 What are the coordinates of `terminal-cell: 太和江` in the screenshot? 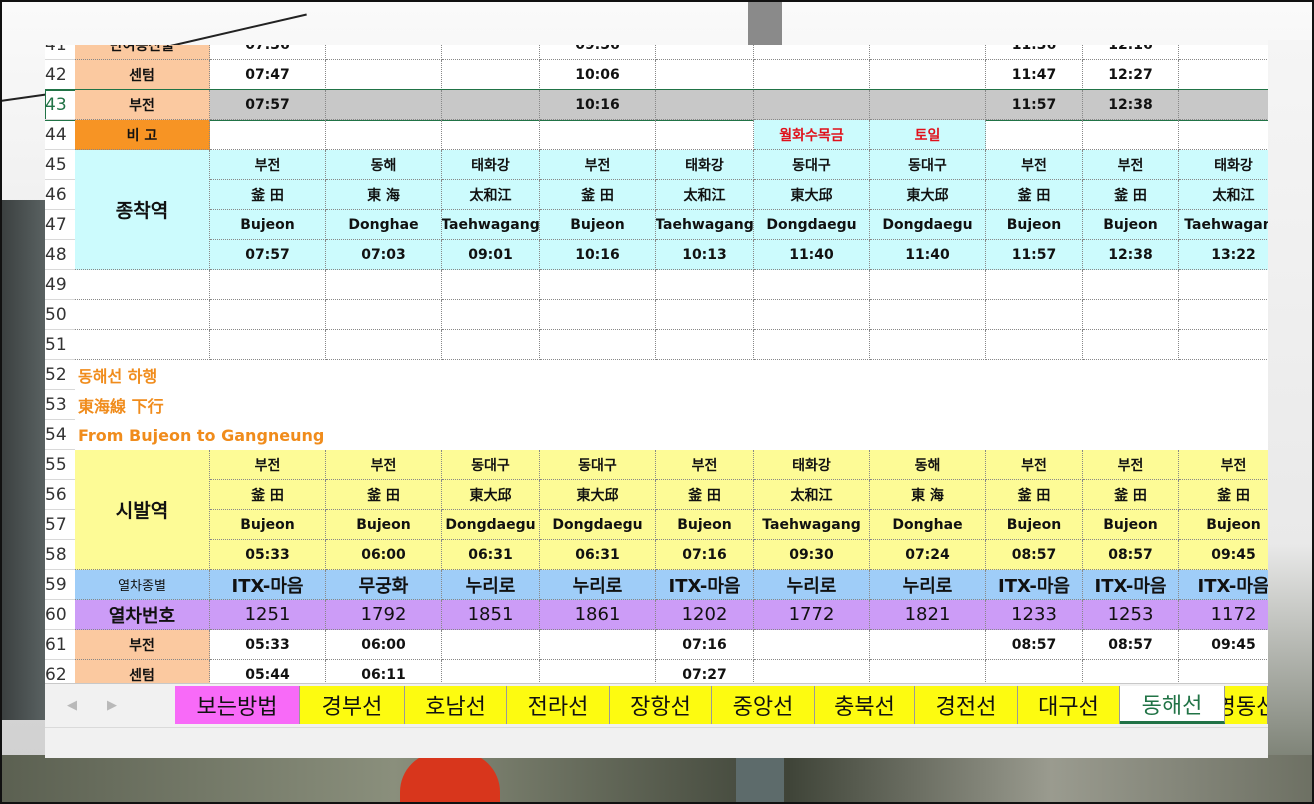 It's located at (705, 195).